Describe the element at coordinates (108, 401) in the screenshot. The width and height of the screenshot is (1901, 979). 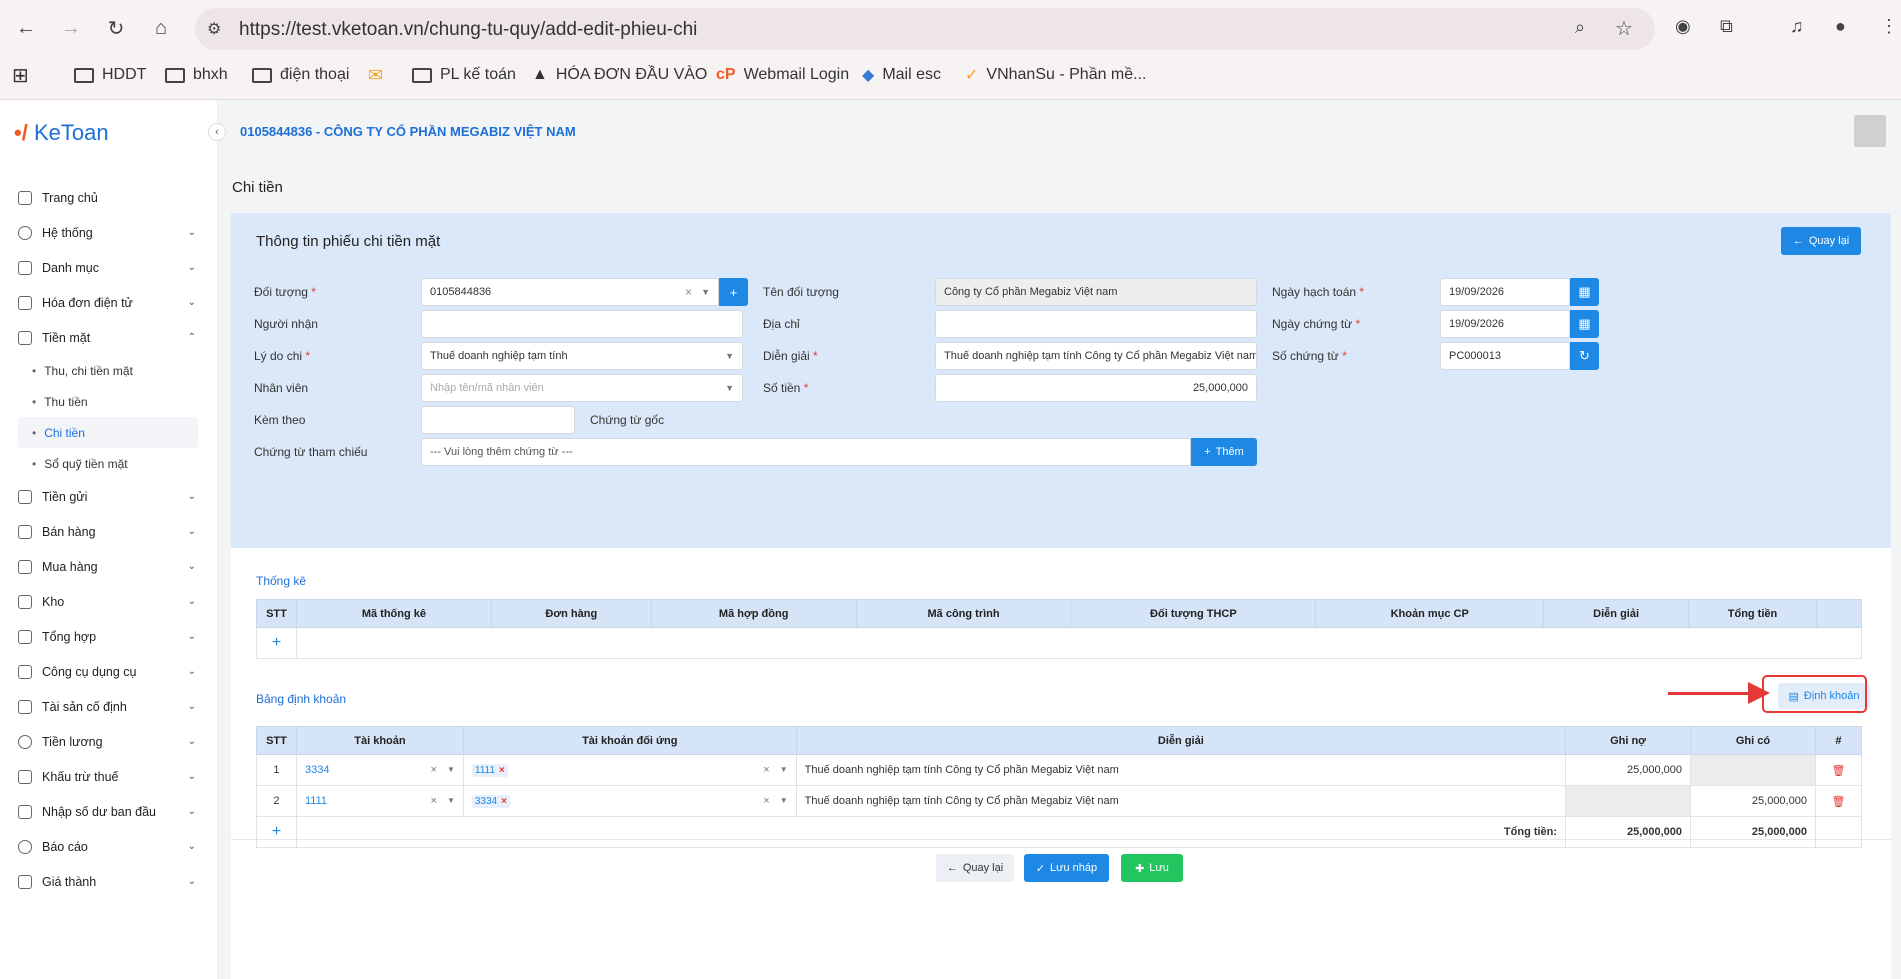
I see `sidebar-sub-thu-tien: Thu tiền` at that location.